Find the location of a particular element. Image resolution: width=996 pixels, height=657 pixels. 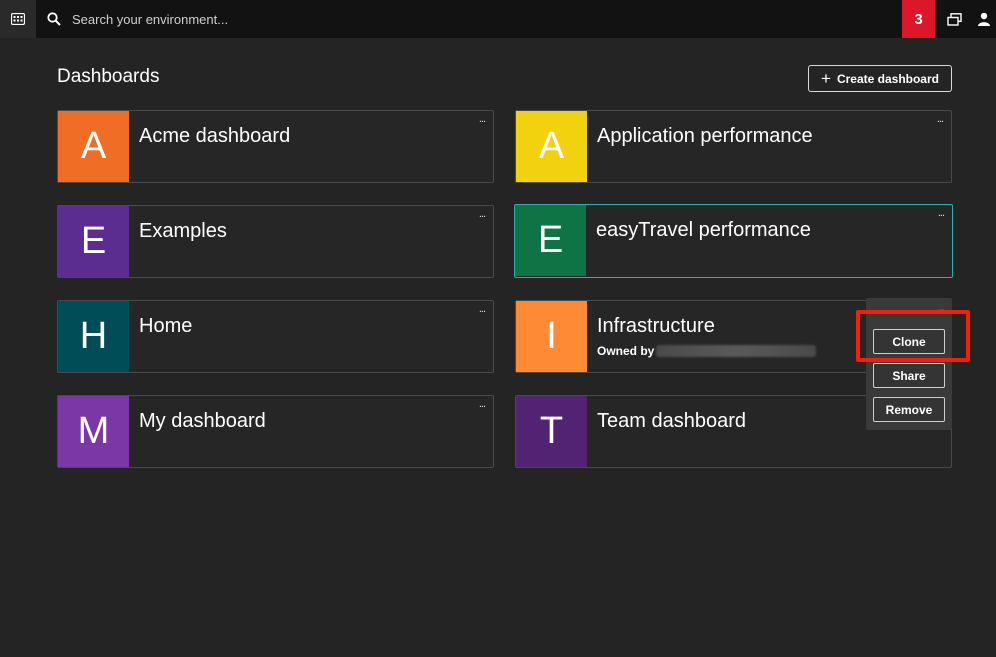

tile-context-menu: ... Clone Share Remove is located at coordinates (909, 364).